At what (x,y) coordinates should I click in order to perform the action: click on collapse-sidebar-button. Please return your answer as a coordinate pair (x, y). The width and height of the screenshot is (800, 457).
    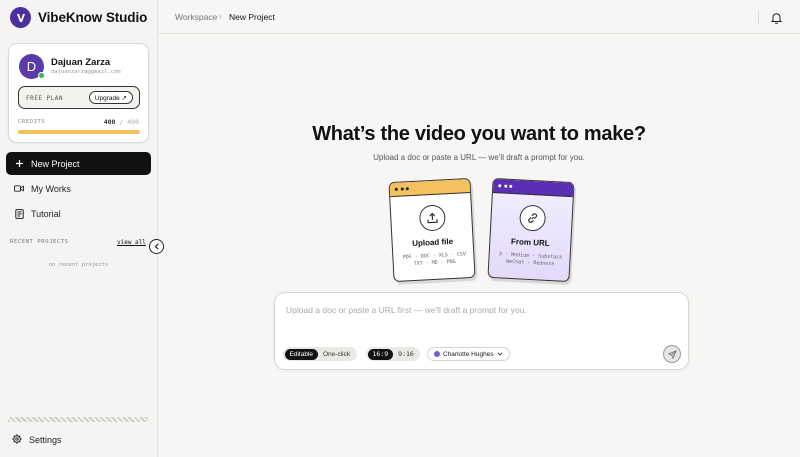
    Looking at the image, I should click on (156, 246).